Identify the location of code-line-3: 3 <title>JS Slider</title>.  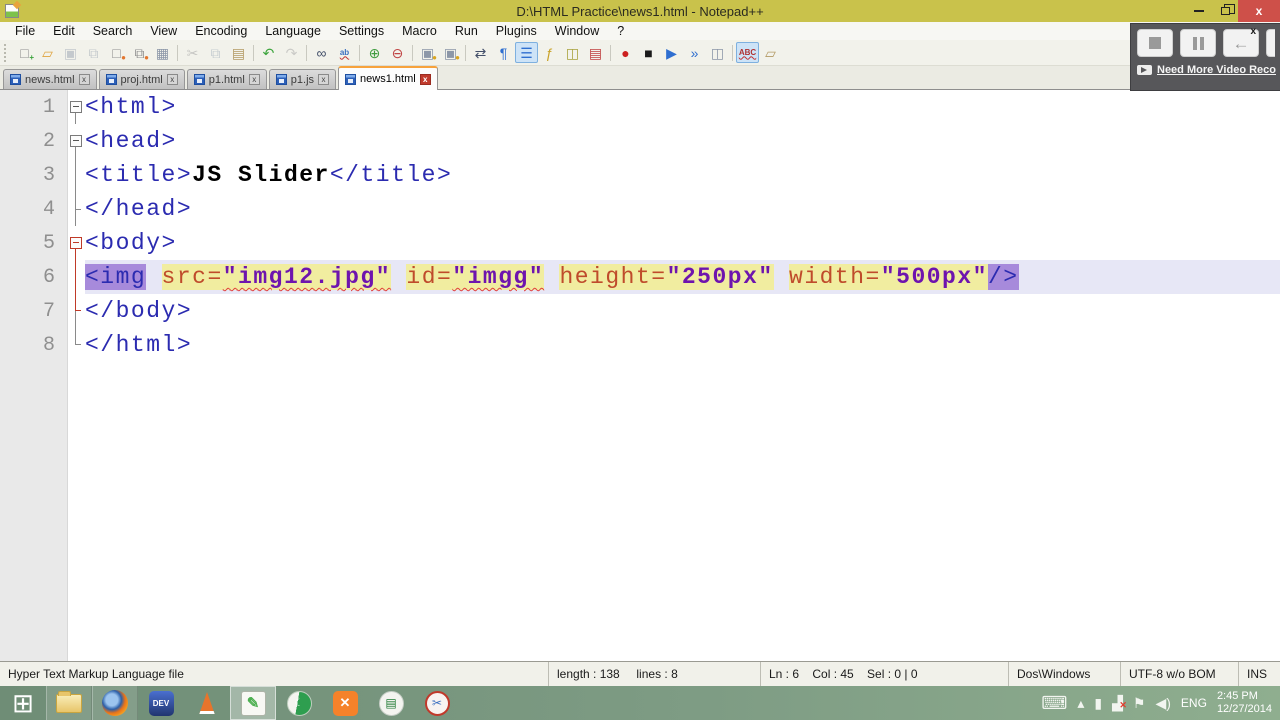
(640, 175).